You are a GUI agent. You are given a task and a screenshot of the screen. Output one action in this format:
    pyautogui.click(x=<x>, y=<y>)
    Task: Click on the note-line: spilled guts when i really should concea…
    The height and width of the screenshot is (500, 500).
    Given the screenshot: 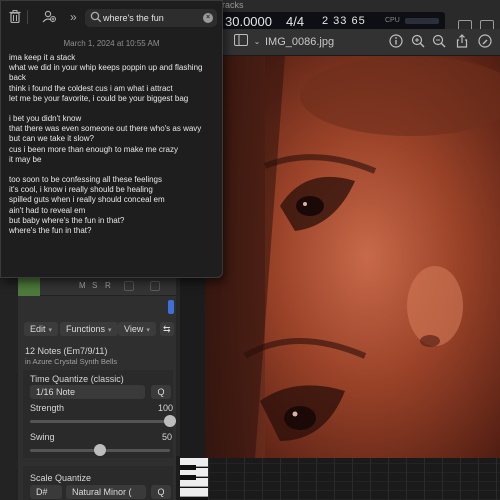 What is the action you would take?
    pyautogui.click(x=87, y=200)
    